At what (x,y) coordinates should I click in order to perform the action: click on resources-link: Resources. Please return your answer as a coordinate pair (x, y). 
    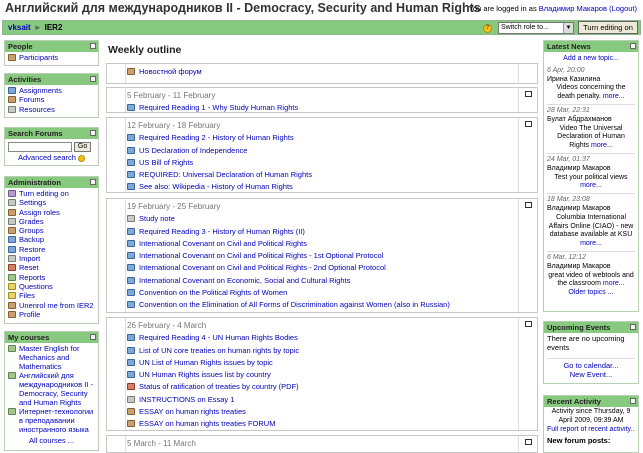
    Looking at the image, I should click on (51, 109).